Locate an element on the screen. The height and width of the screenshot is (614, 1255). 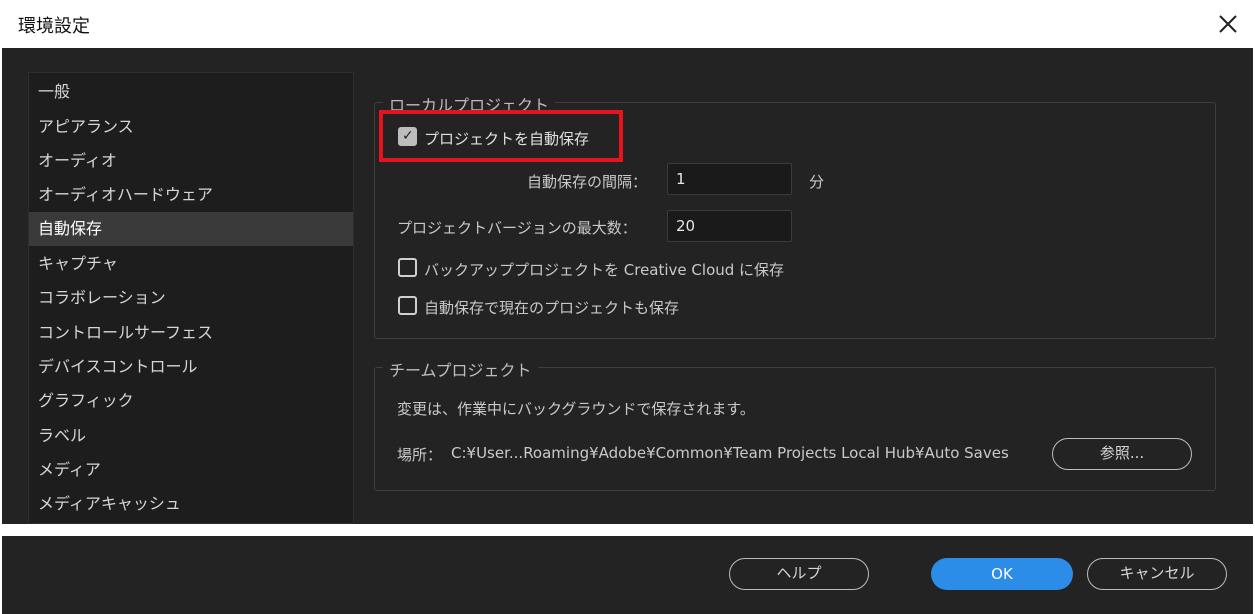
cancel-button: キャンセル is located at coordinates (1157, 574).